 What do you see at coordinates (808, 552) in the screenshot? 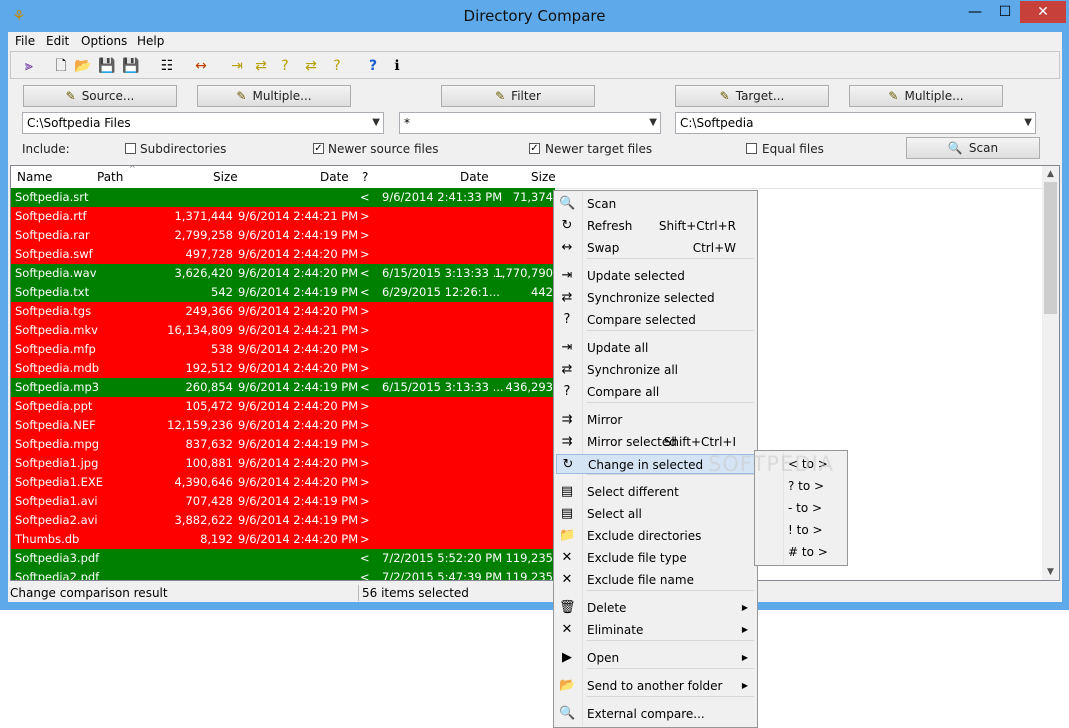
I see `submenu-item-hash-to-gt: # to >` at bounding box center [808, 552].